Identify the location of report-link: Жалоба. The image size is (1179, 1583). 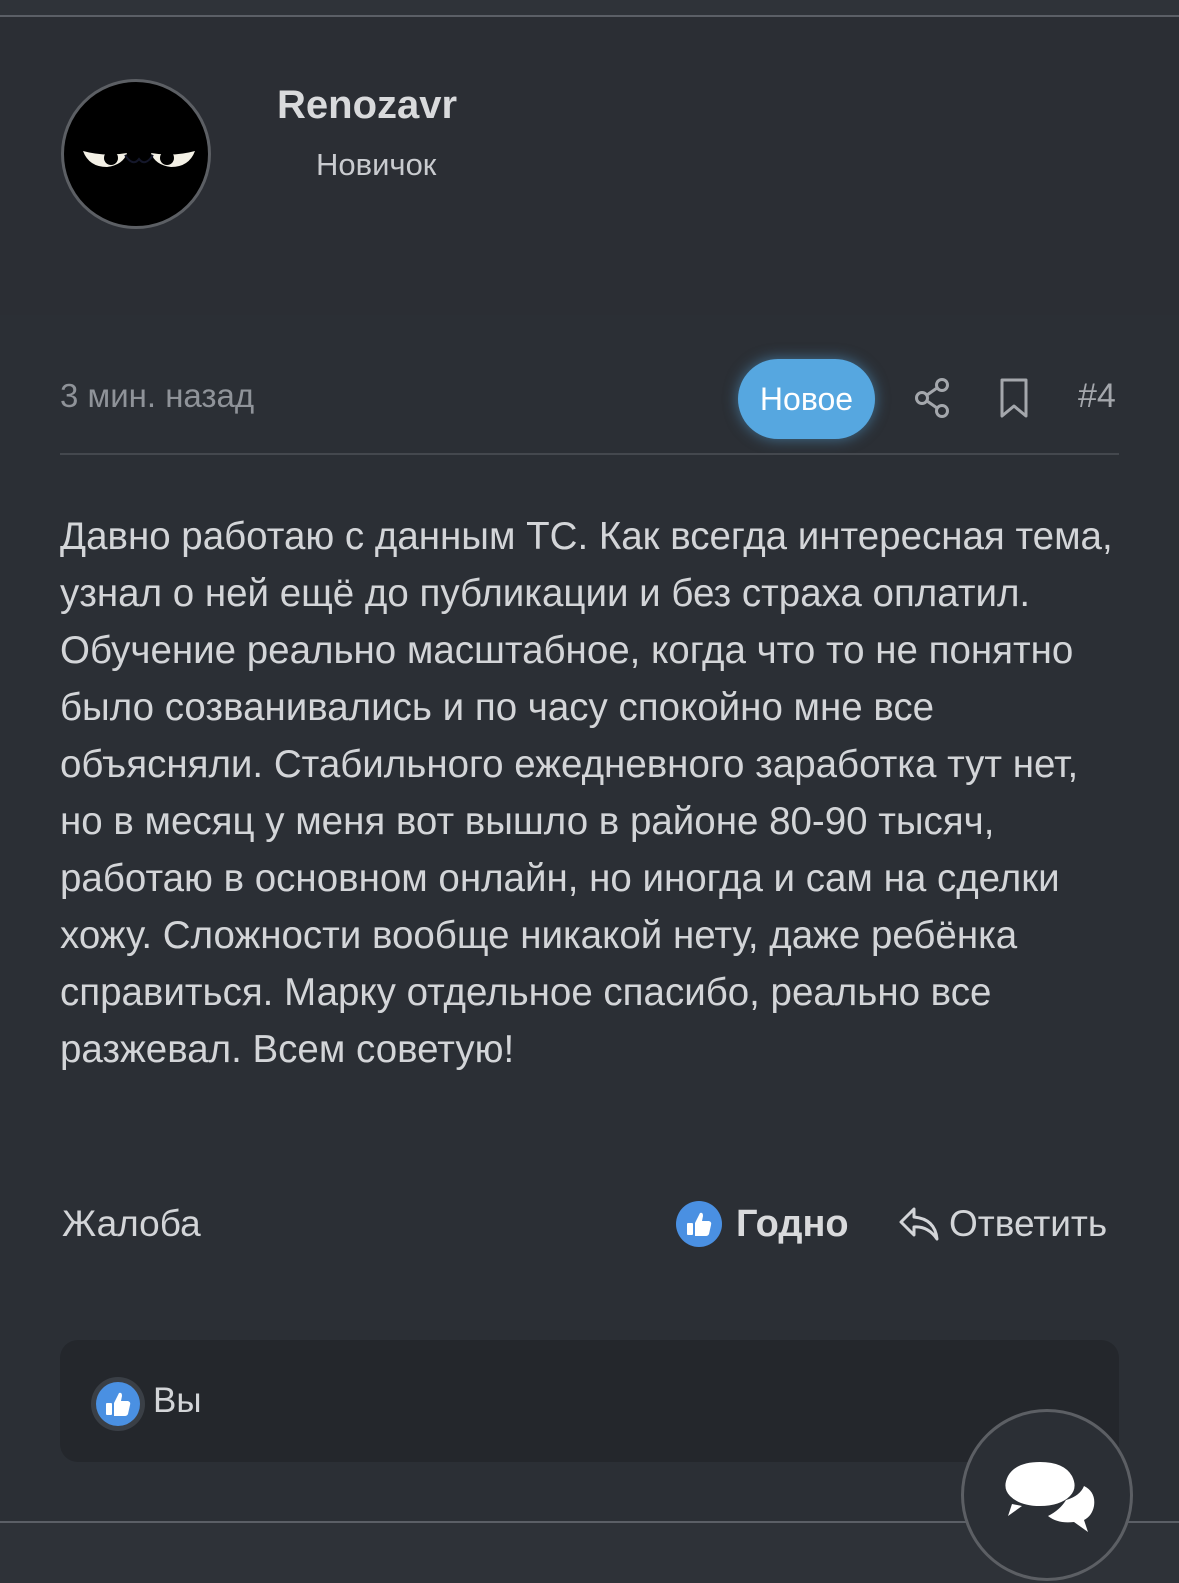
(131, 1224).